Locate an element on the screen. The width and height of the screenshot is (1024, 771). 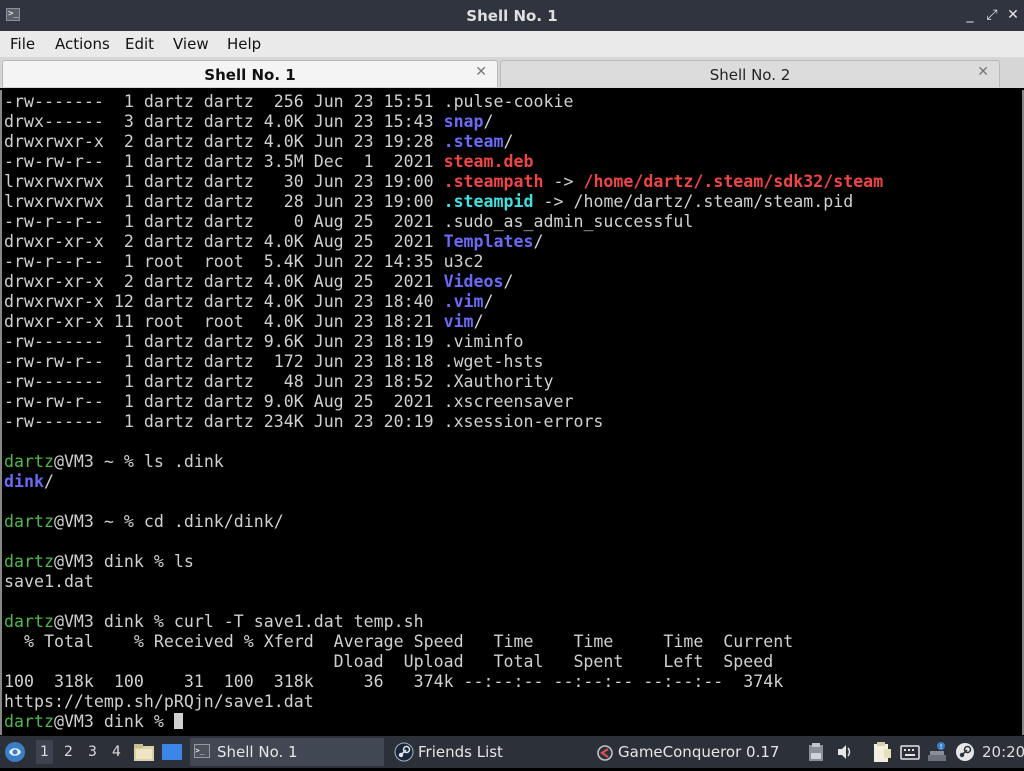
desktop-icon is located at coordinates (172, 752).